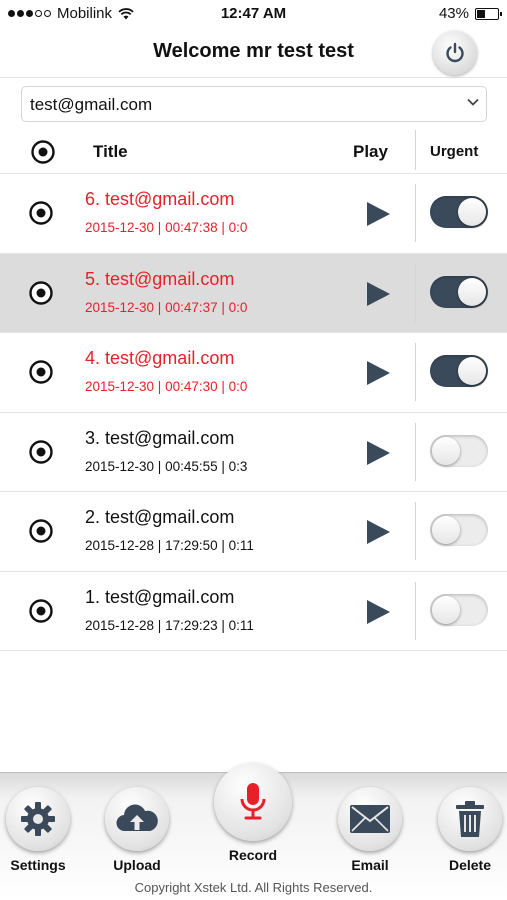  What do you see at coordinates (473, 102) in the screenshot?
I see `chevron-down-icon` at bounding box center [473, 102].